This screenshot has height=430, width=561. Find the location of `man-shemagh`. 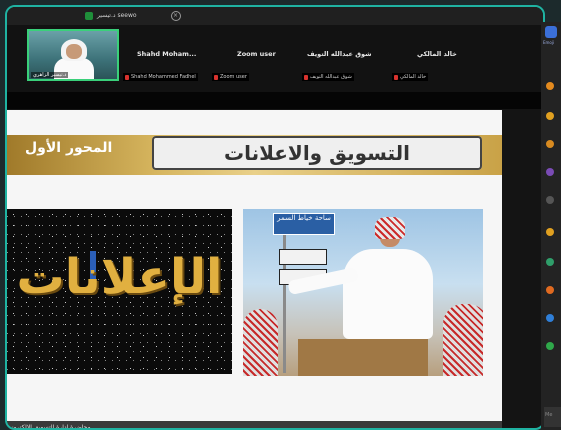

man-shemagh is located at coordinates (390, 228).